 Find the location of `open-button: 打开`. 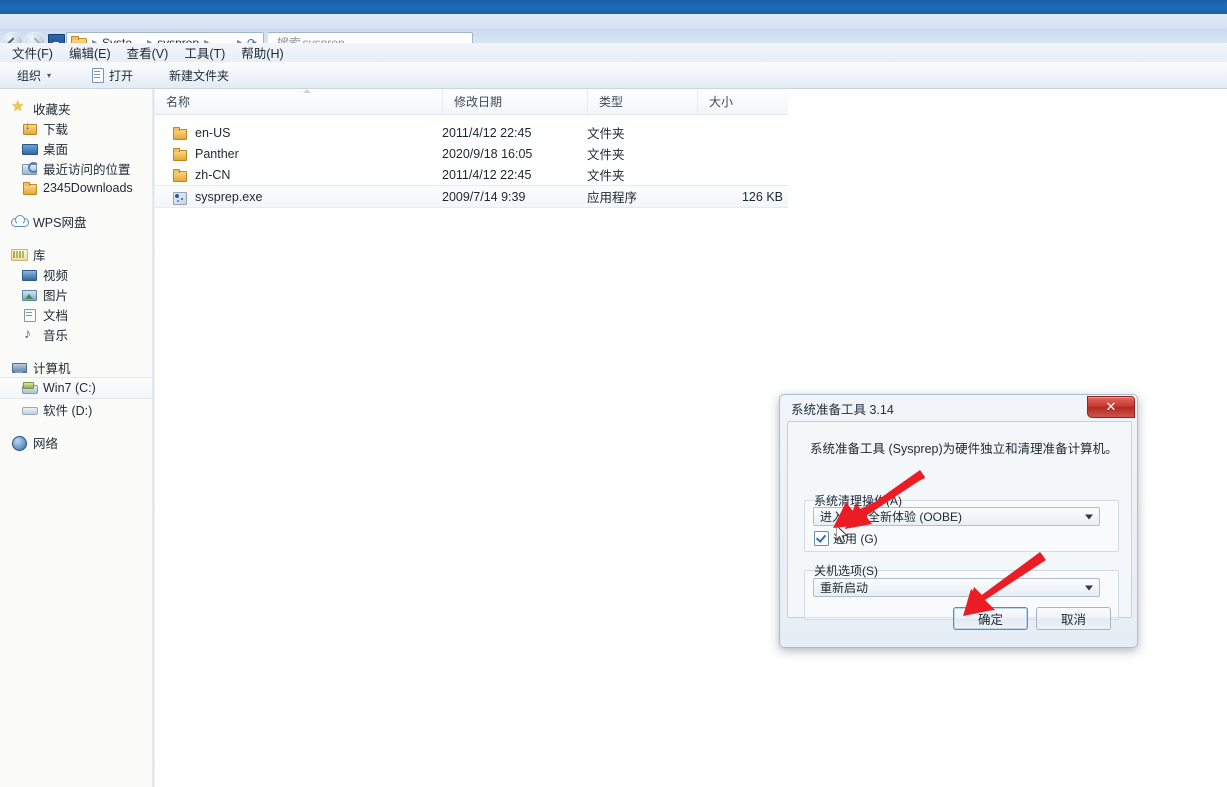

open-button: 打开 is located at coordinates (112, 75).